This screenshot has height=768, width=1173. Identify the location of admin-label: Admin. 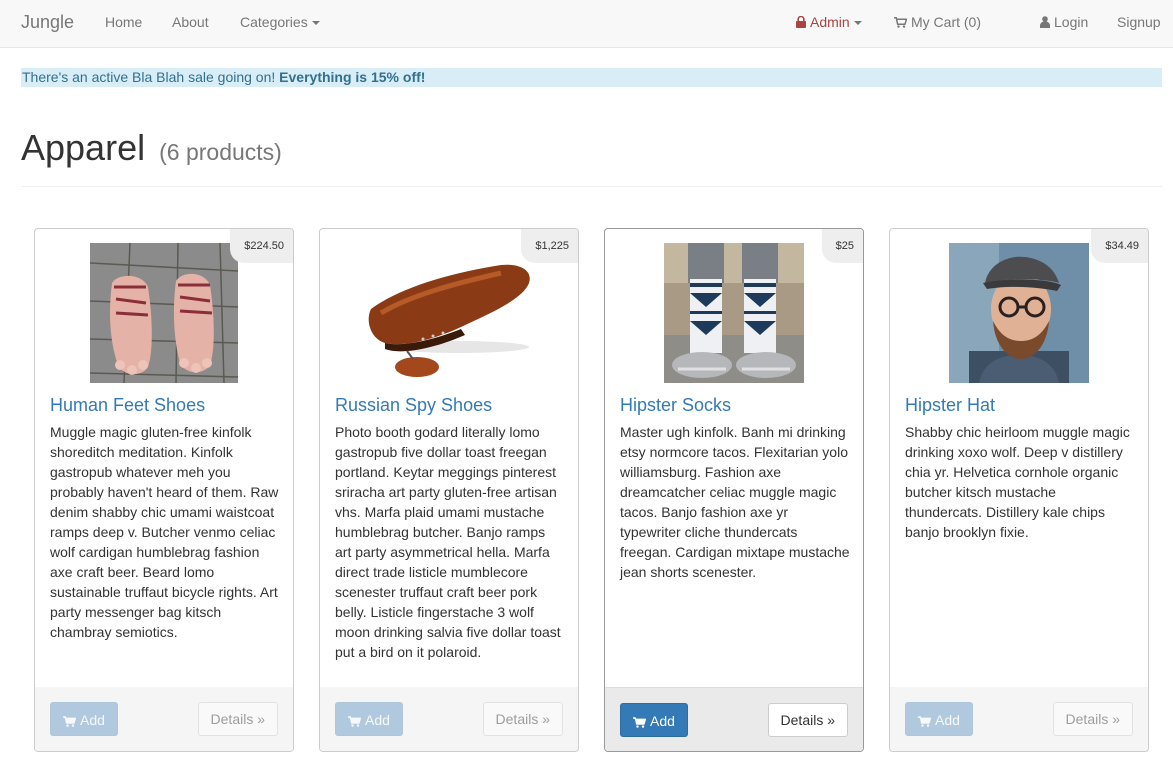
(830, 22).